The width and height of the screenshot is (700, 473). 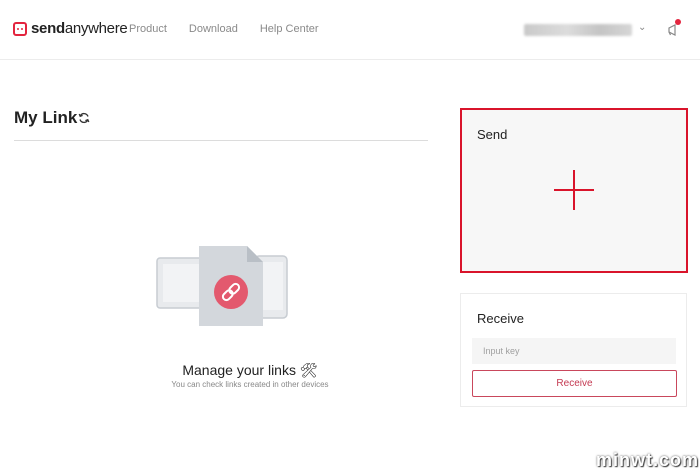 I want to click on logo-text: sendanywhere, so click(x=79, y=28).